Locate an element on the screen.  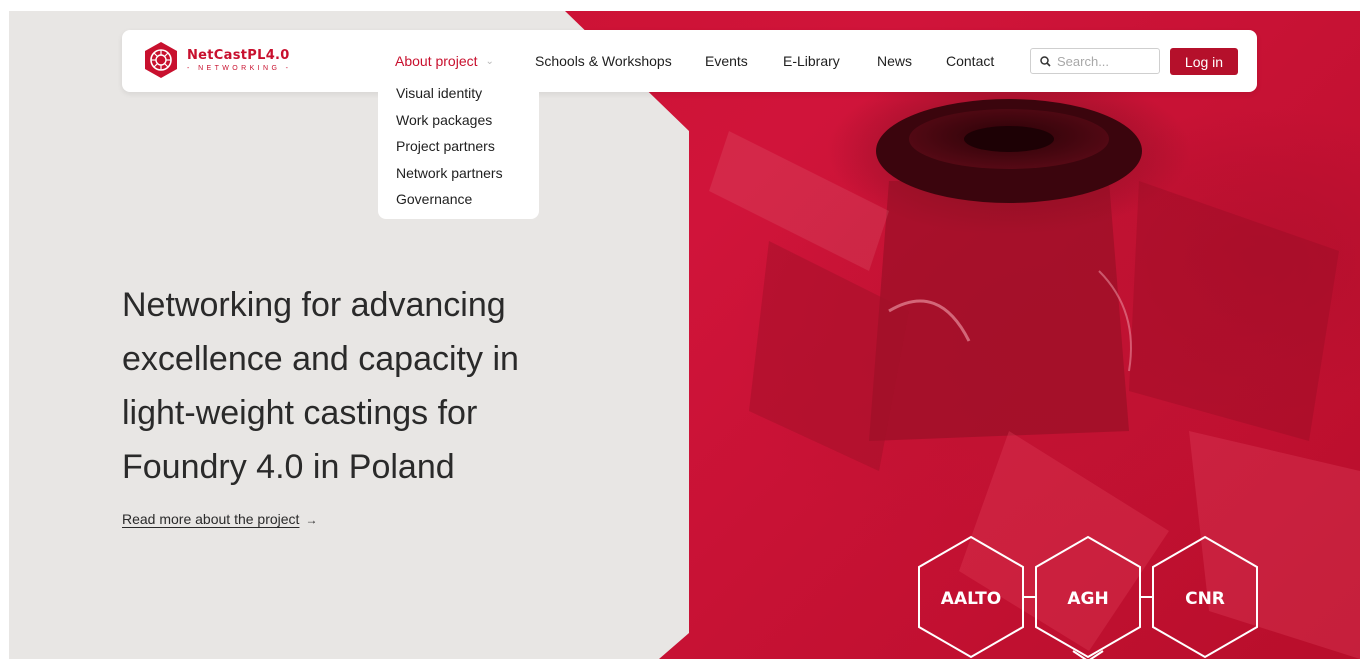
logo-mark-icon is located at coordinates (161, 60).